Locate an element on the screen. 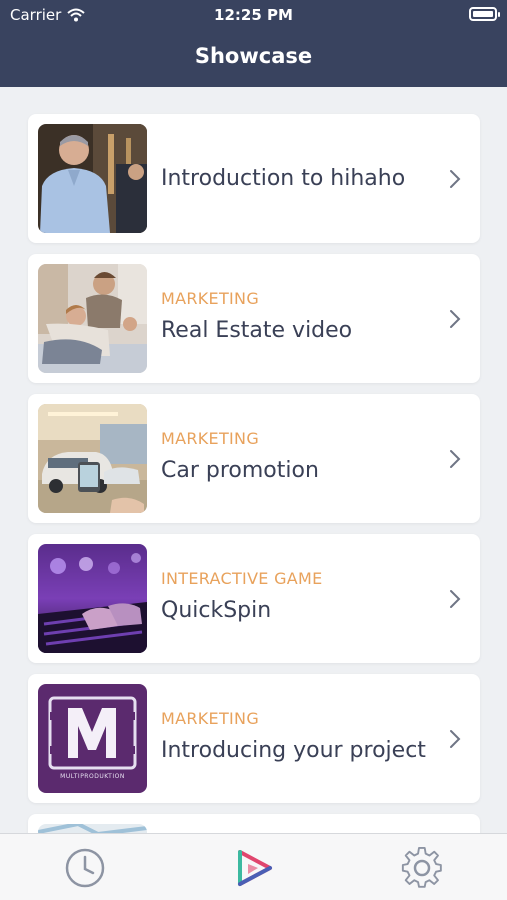 The image size is (507, 900). status-time: 12:25 PM is located at coordinates (253, 15).